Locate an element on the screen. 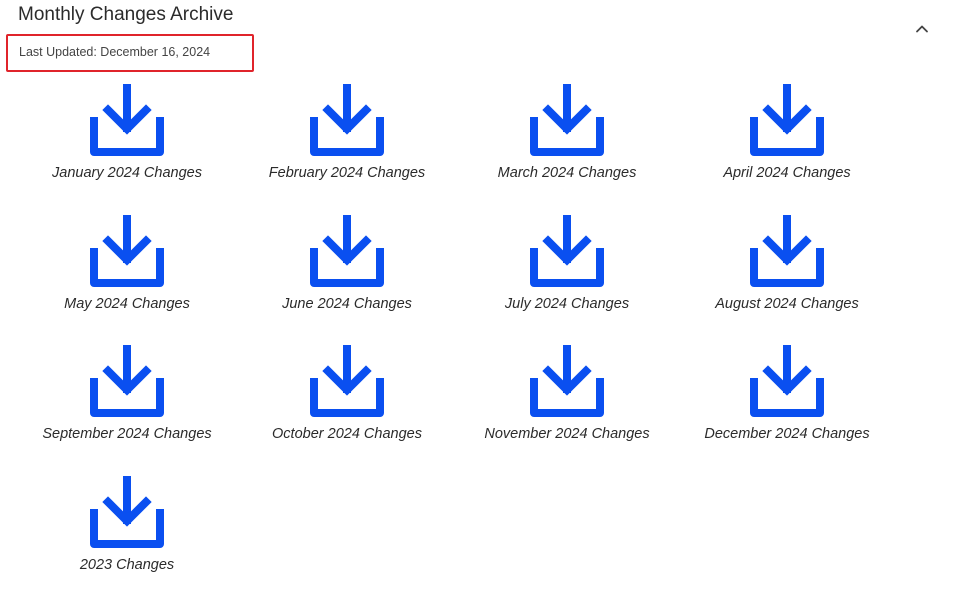 This screenshot has height=606, width=960. last-updated-highlight: Last Updated: December 16, 2024 is located at coordinates (130, 53).